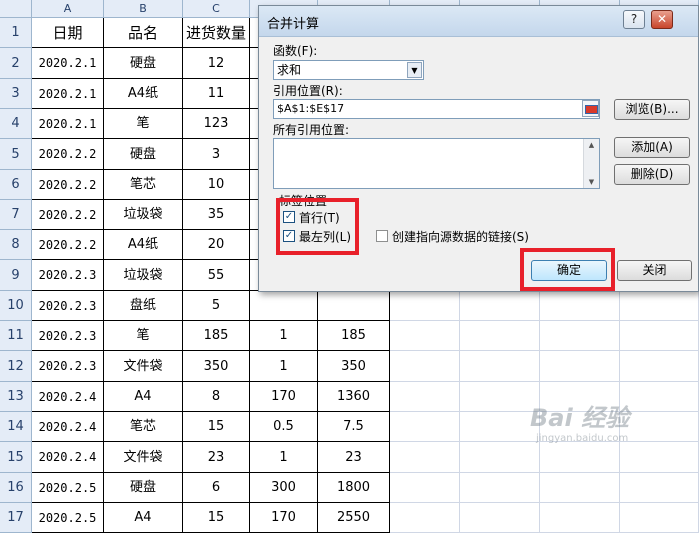 The image size is (699, 533). I want to click on row-header: 12, so click(16, 366).